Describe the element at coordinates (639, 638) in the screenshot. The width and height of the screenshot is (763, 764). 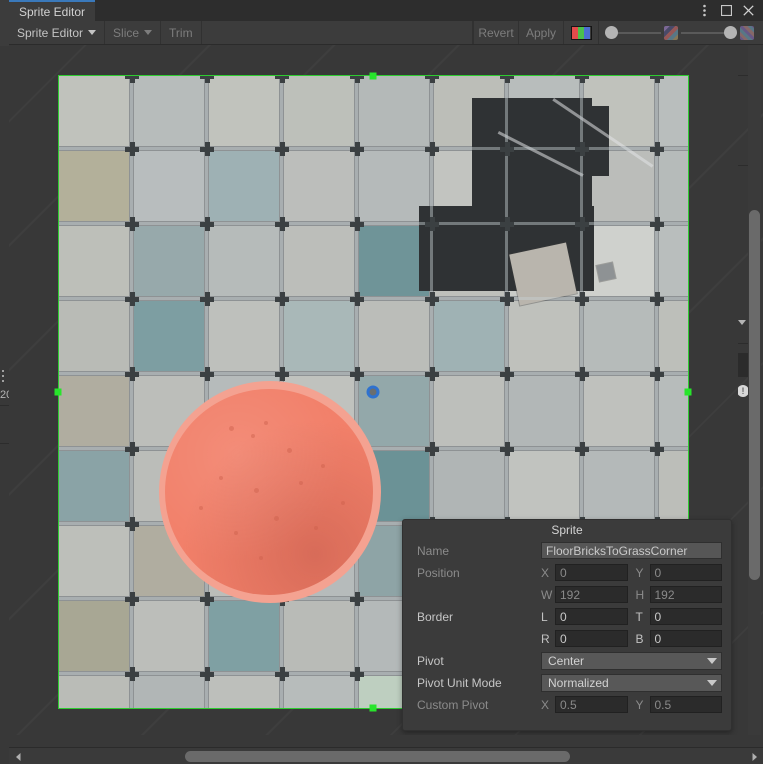
I see `border-b-label: B` at that location.